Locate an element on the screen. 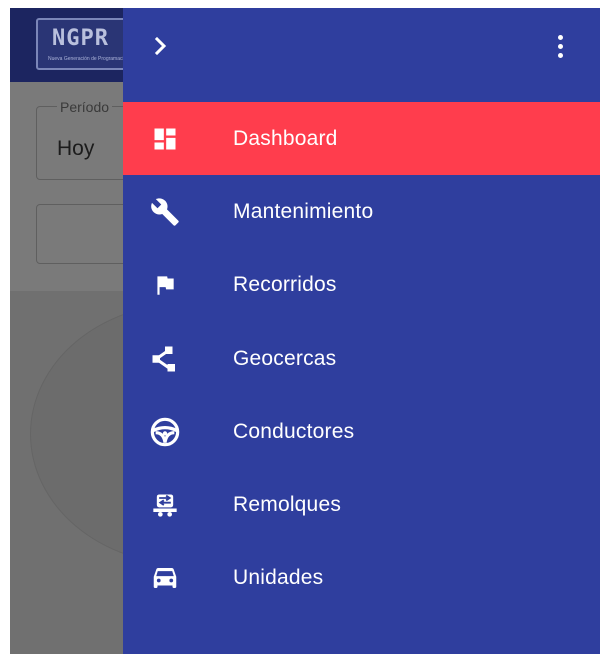  dashboard-icon is located at coordinates (165, 139).